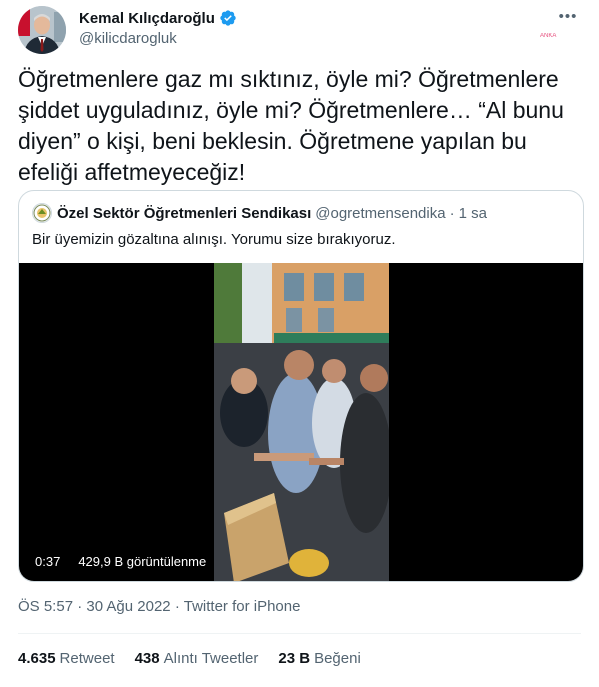 The width and height of the screenshot is (599, 687). I want to click on video-frame, so click(301, 422).